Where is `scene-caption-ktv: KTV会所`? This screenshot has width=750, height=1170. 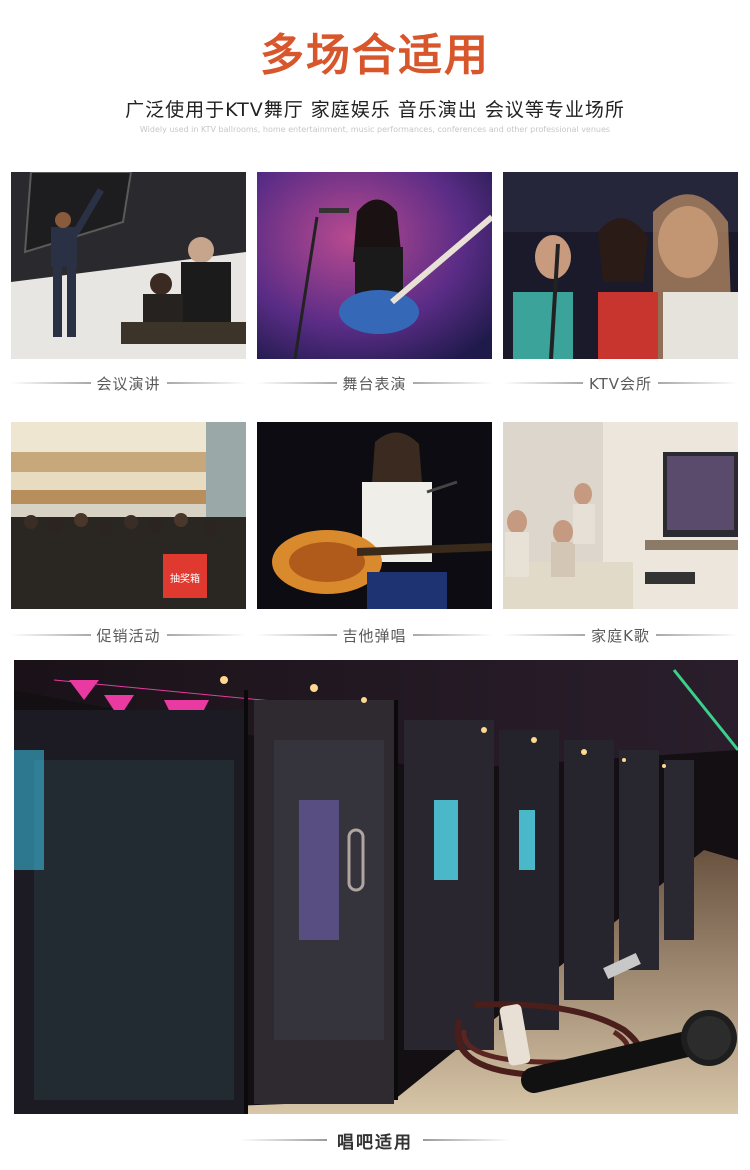
scene-caption-ktv: KTV会所 is located at coordinates (621, 383).